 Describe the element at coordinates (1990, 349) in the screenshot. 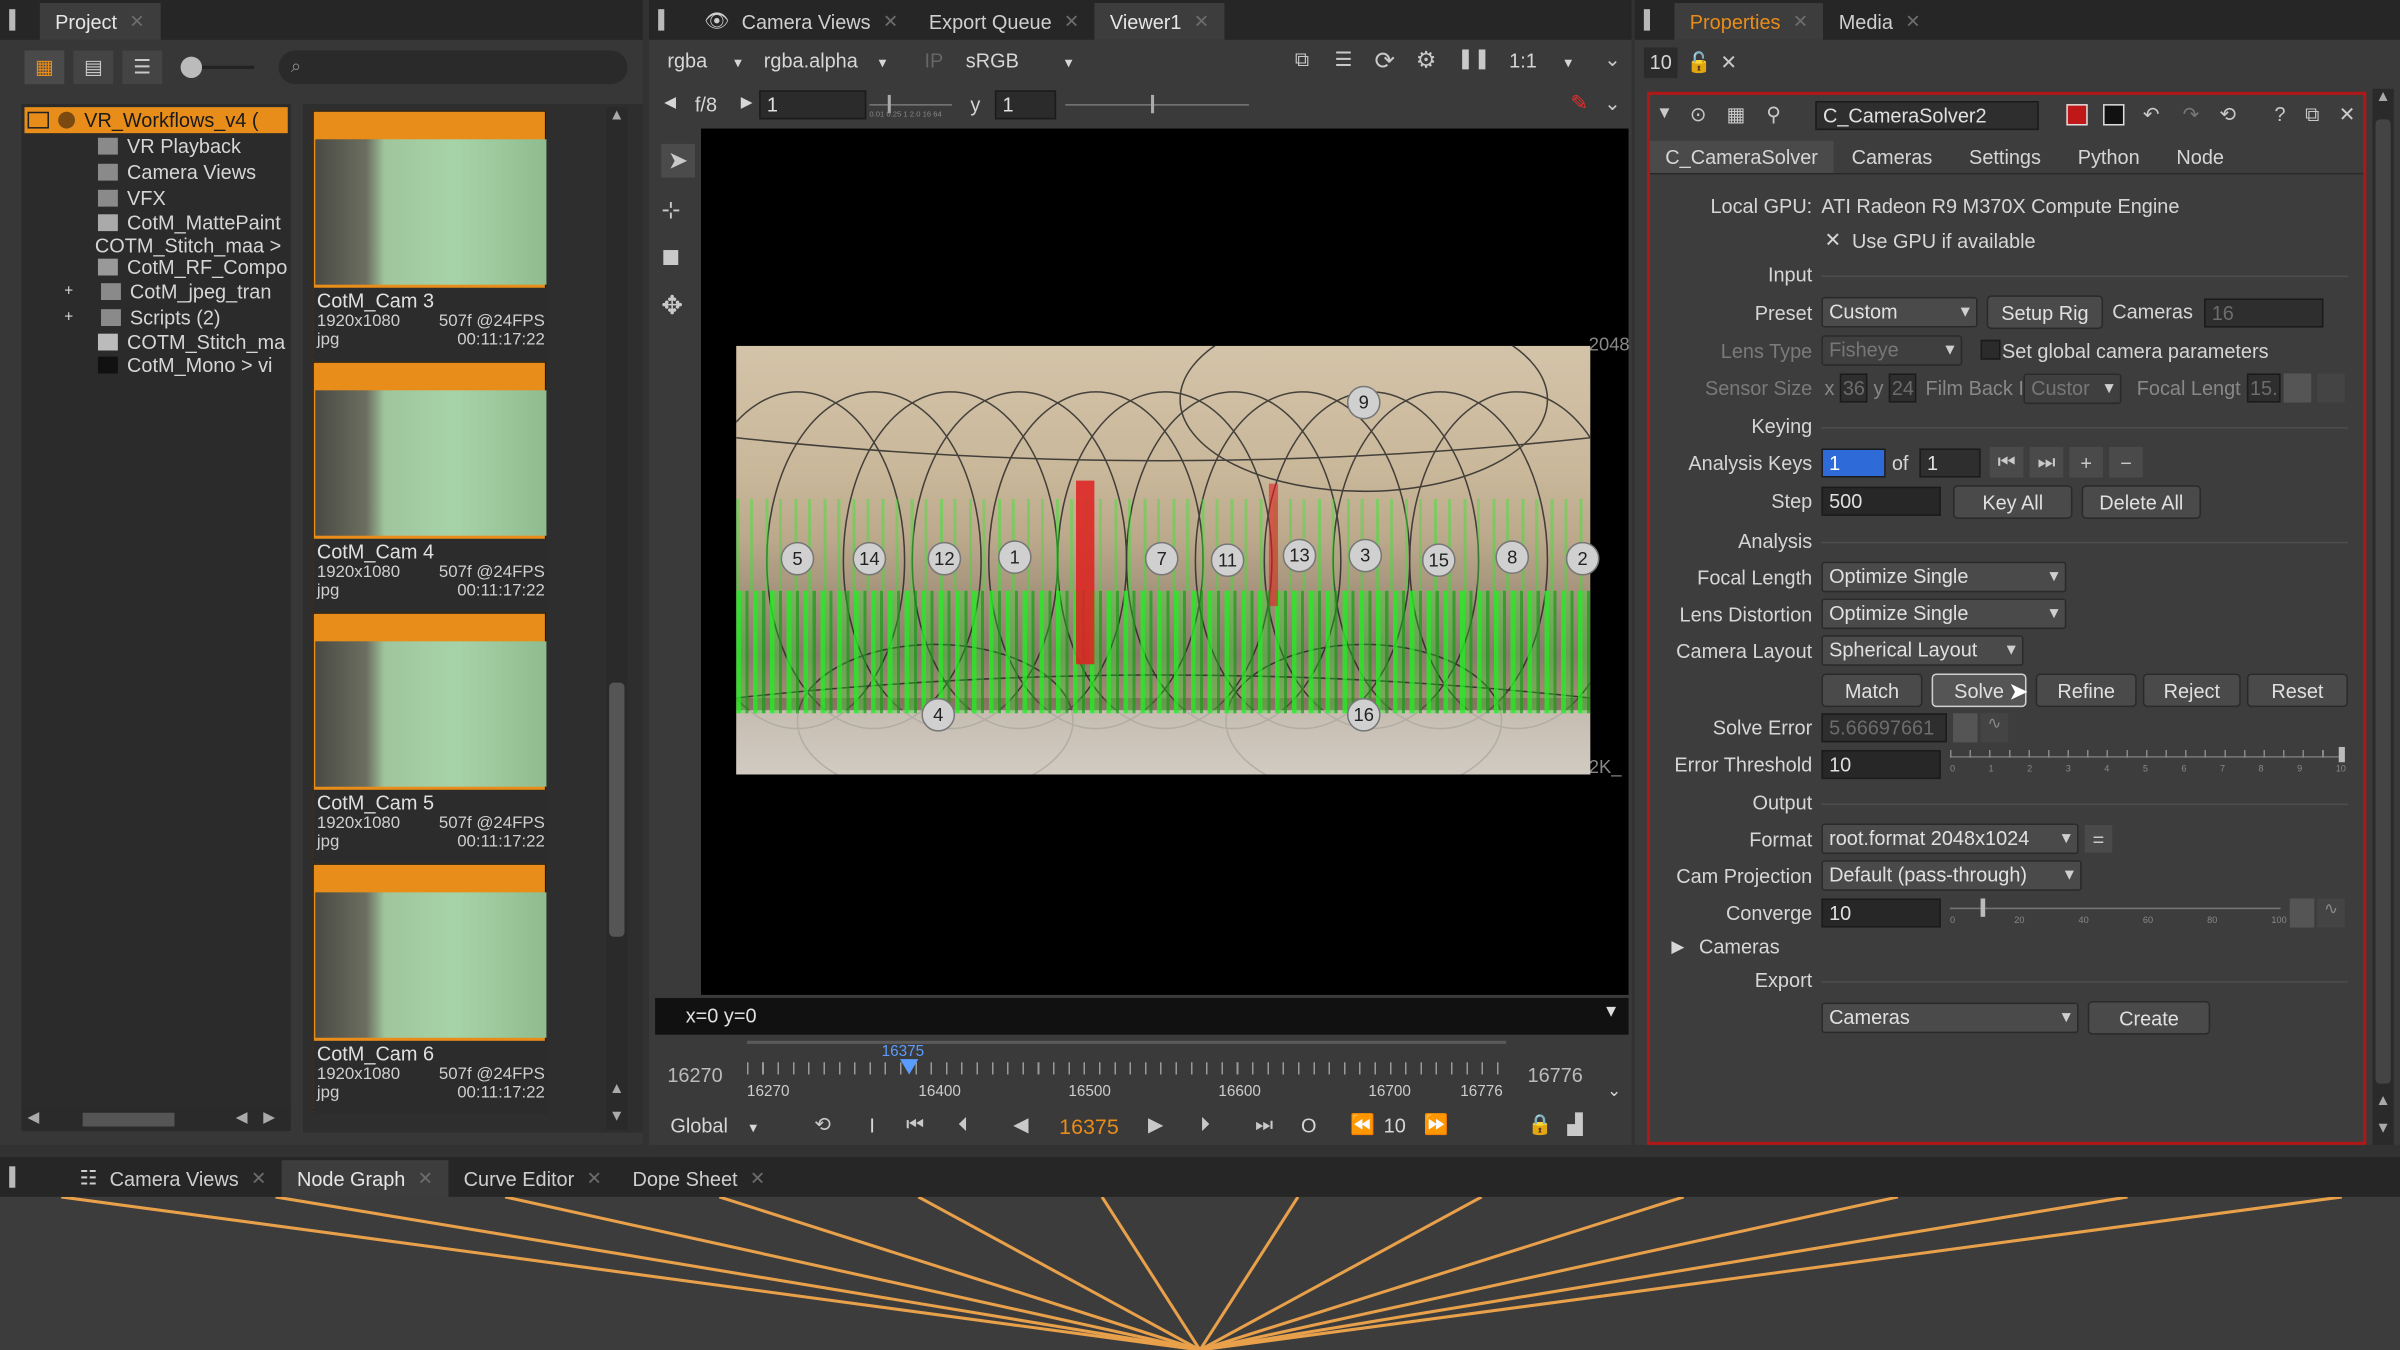

I see `set-global-checkbox` at that location.